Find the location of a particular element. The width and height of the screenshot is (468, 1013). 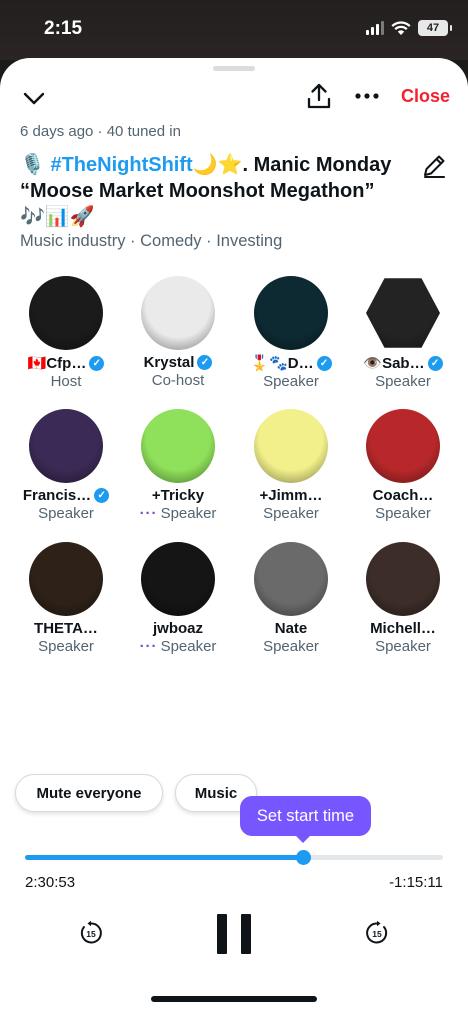

participant: THETA… Speaker is located at coordinates (66, 598).